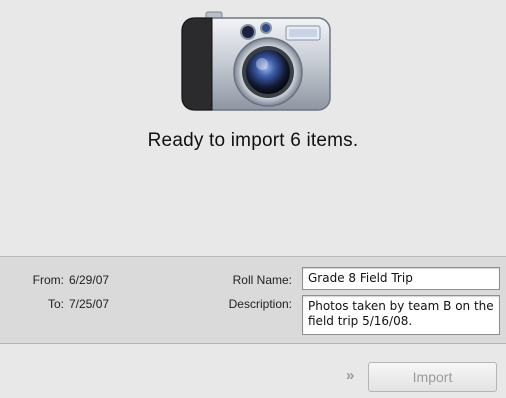 This screenshot has width=506, height=398. I want to click on roll-name-input: Grade 8 Field Trip, so click(401, 278).